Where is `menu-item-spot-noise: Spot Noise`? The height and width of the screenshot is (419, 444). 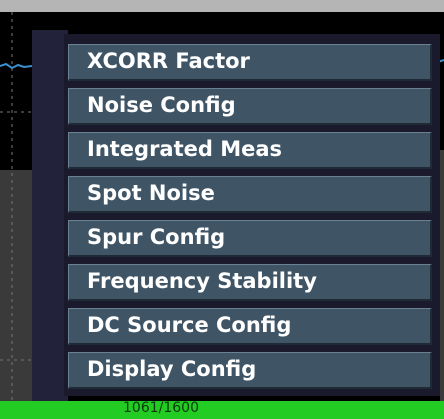
menu-item-spot-noise: Spot Noise is located at coordinates (250, 194).